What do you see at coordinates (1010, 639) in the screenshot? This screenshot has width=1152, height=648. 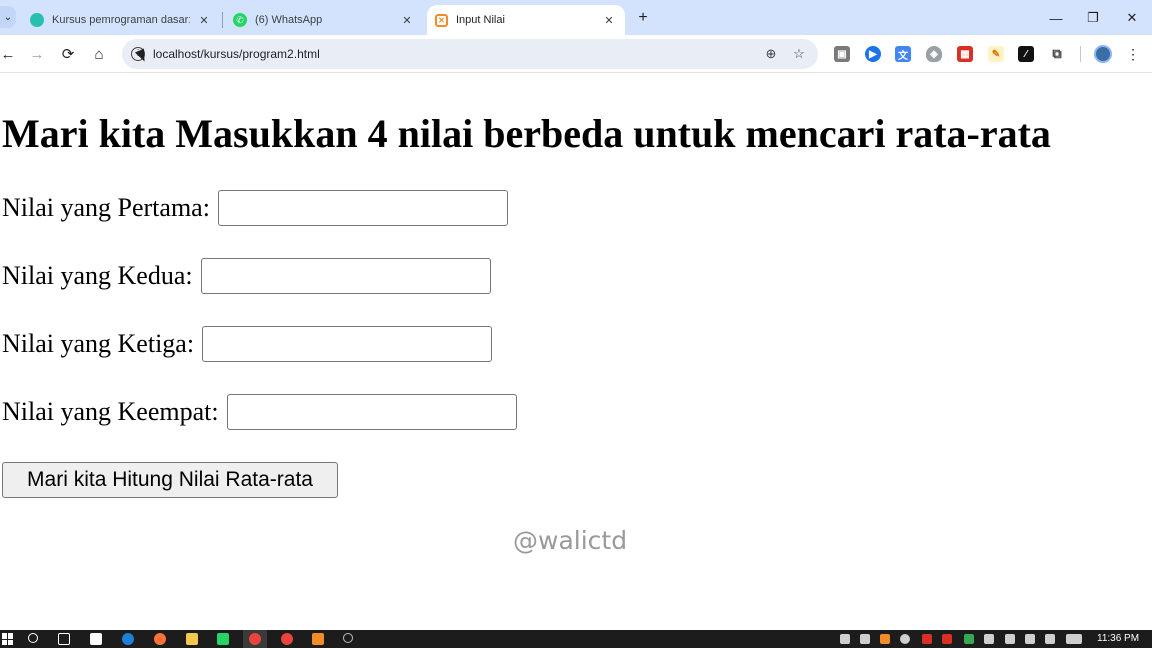 I see `wifi-icon` at bounding box center [1010, 639].